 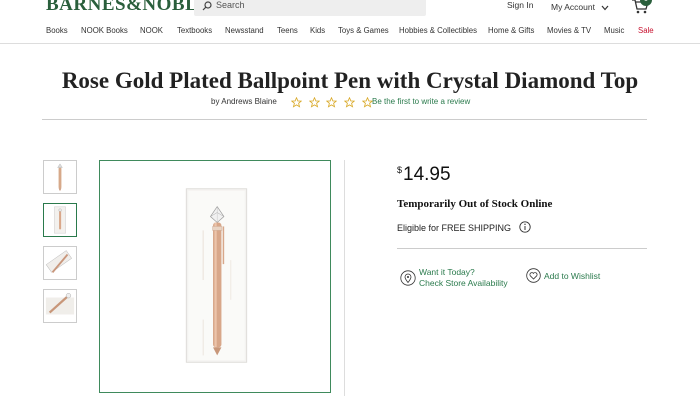 I want to click on location-pin-icon, so click(x=408, y=278).